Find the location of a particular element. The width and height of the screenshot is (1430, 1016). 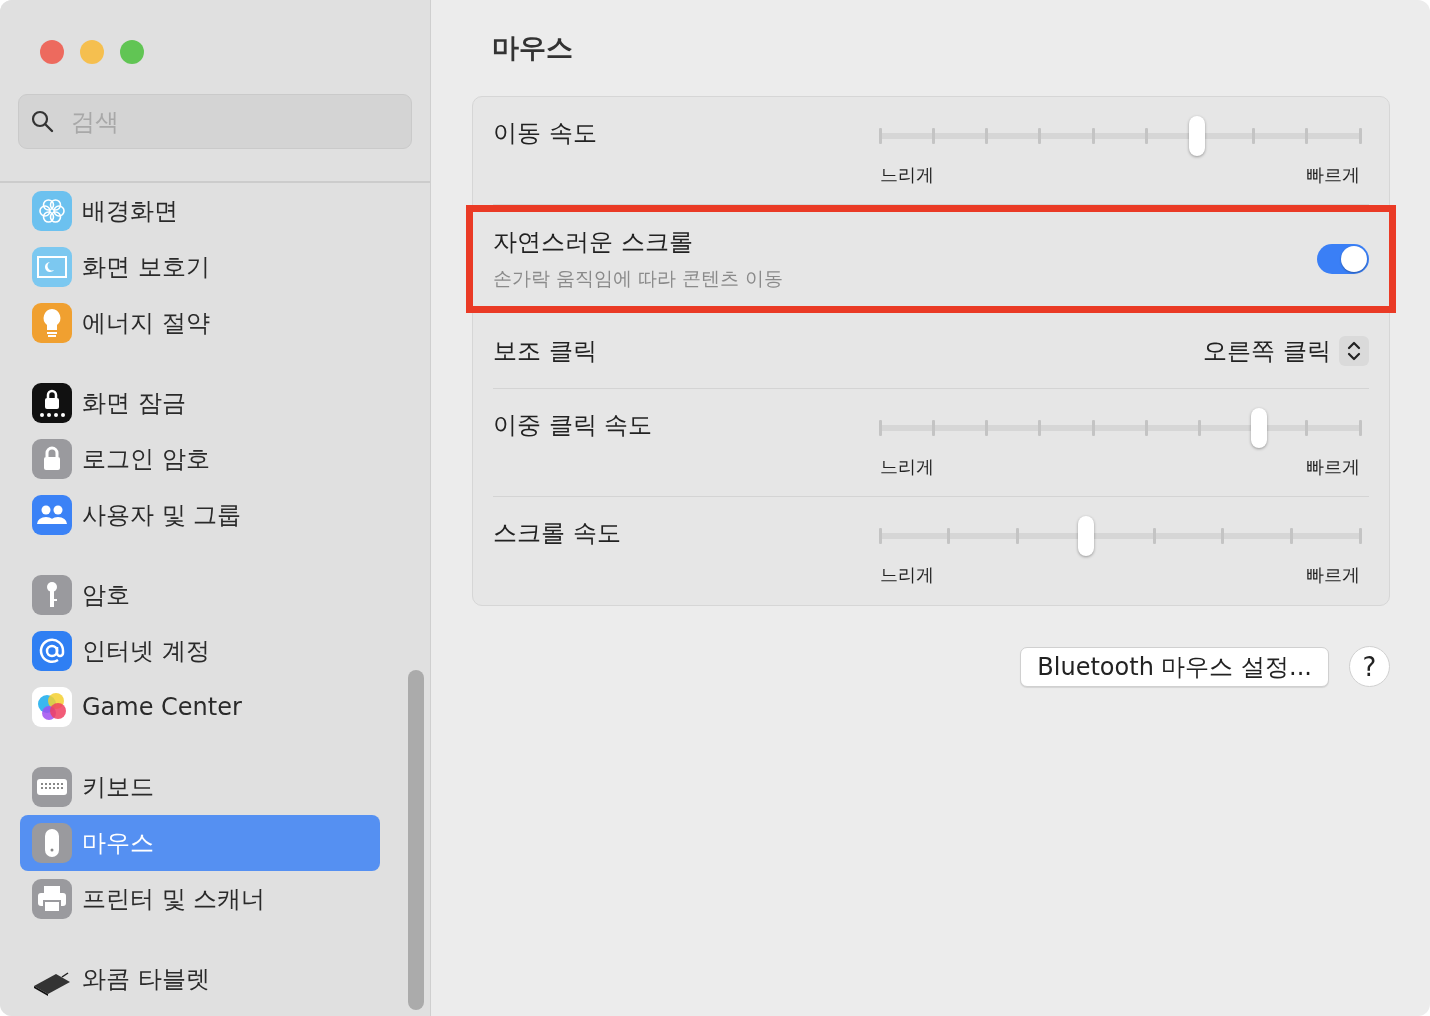

at-sign-icon is located at coordinates (52, 651).